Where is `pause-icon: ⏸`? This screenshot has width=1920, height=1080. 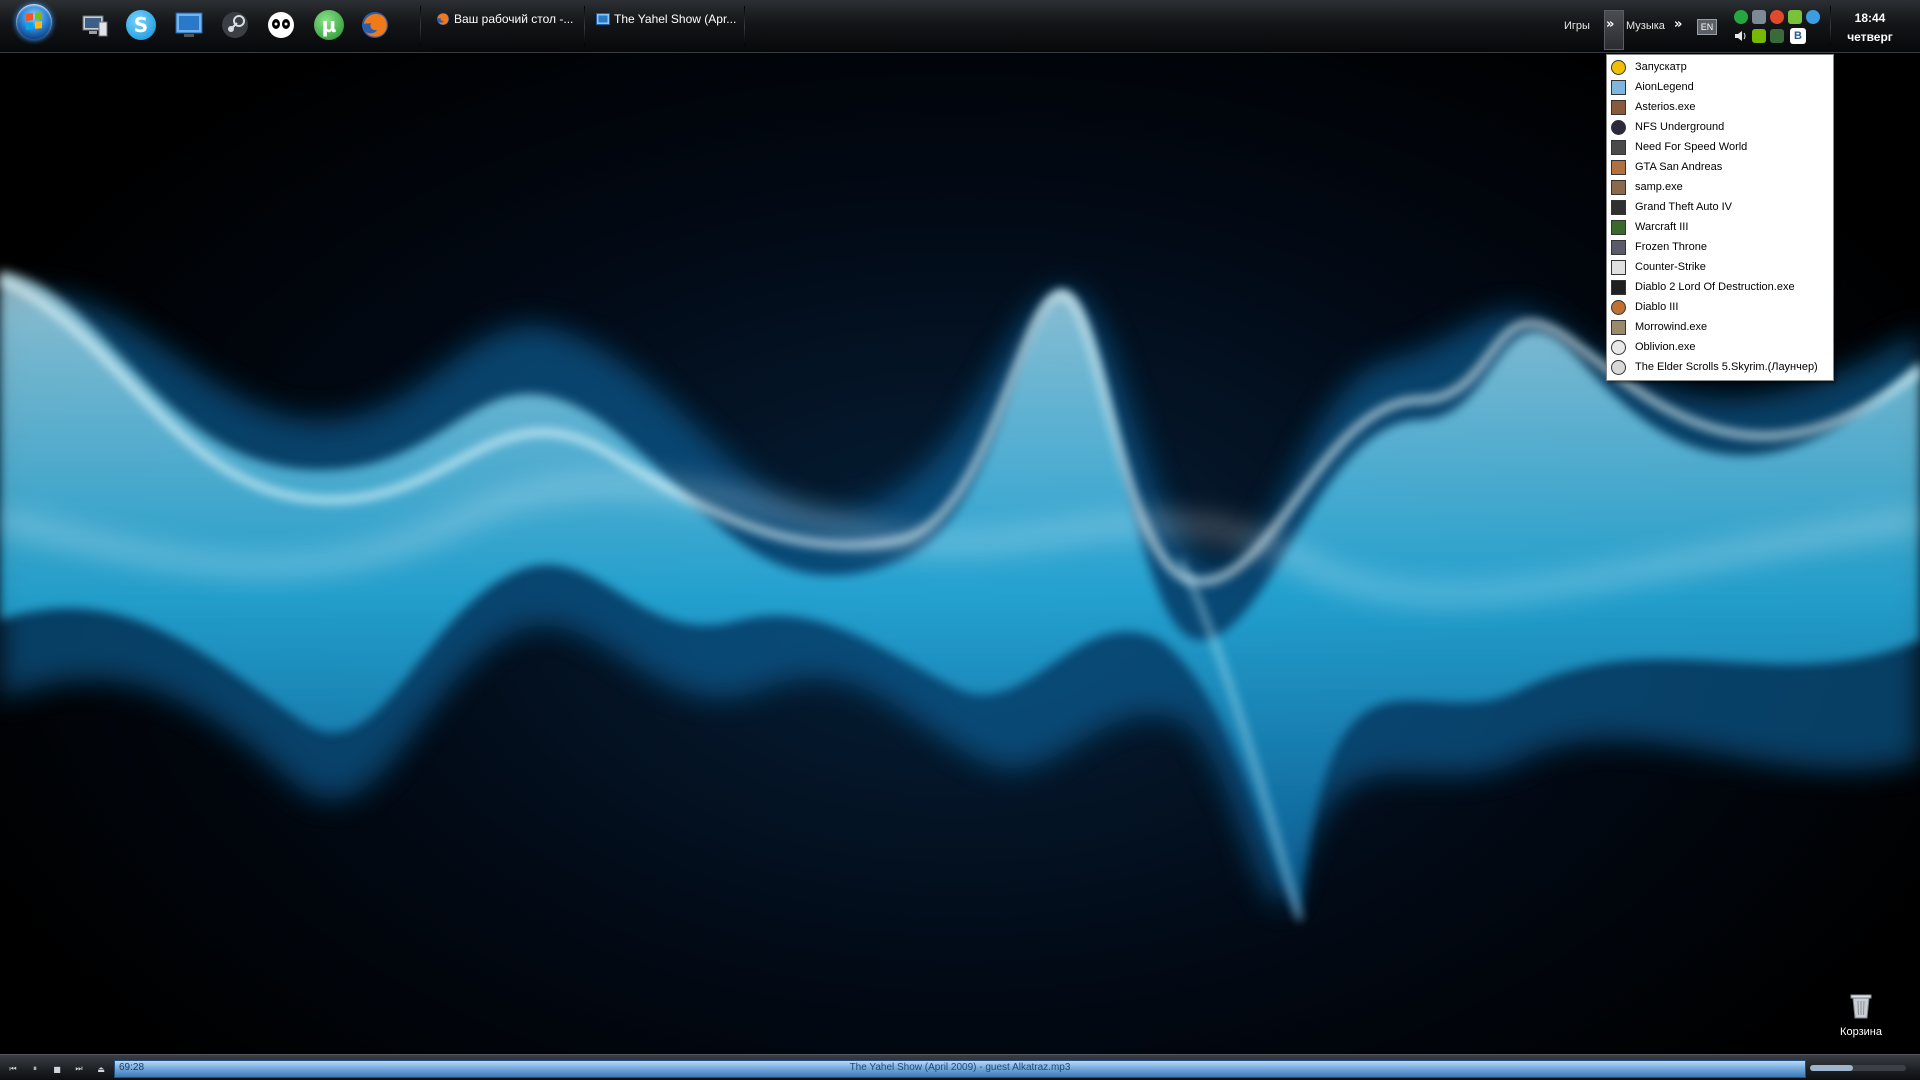
pause-icon: ⏸ is located at coordinates (35, 1069).